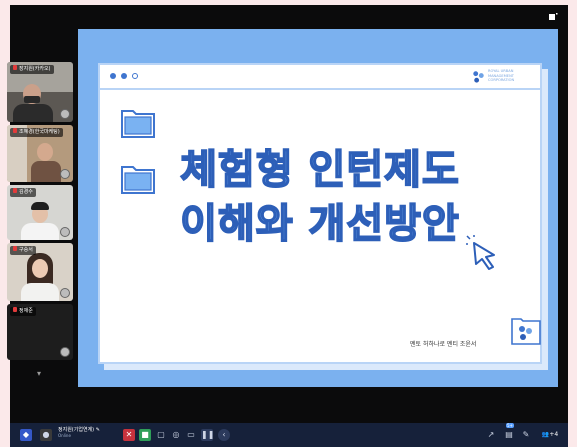 The width and height of the screenshot is (577, 447). What do you see at coordinates (319, 170) in the screenshot?
I see `slide-title-line1: 체험형 인턴제도` at bounding box center [319, 170].